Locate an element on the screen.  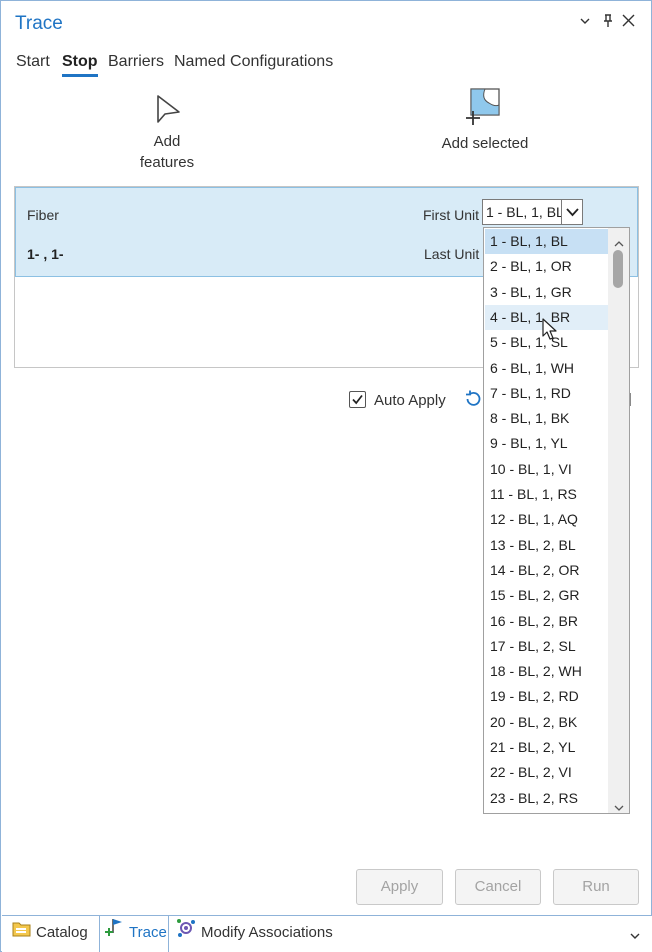
dock-tab-catalog-label: Catalog is located at coordinates (62, 932).